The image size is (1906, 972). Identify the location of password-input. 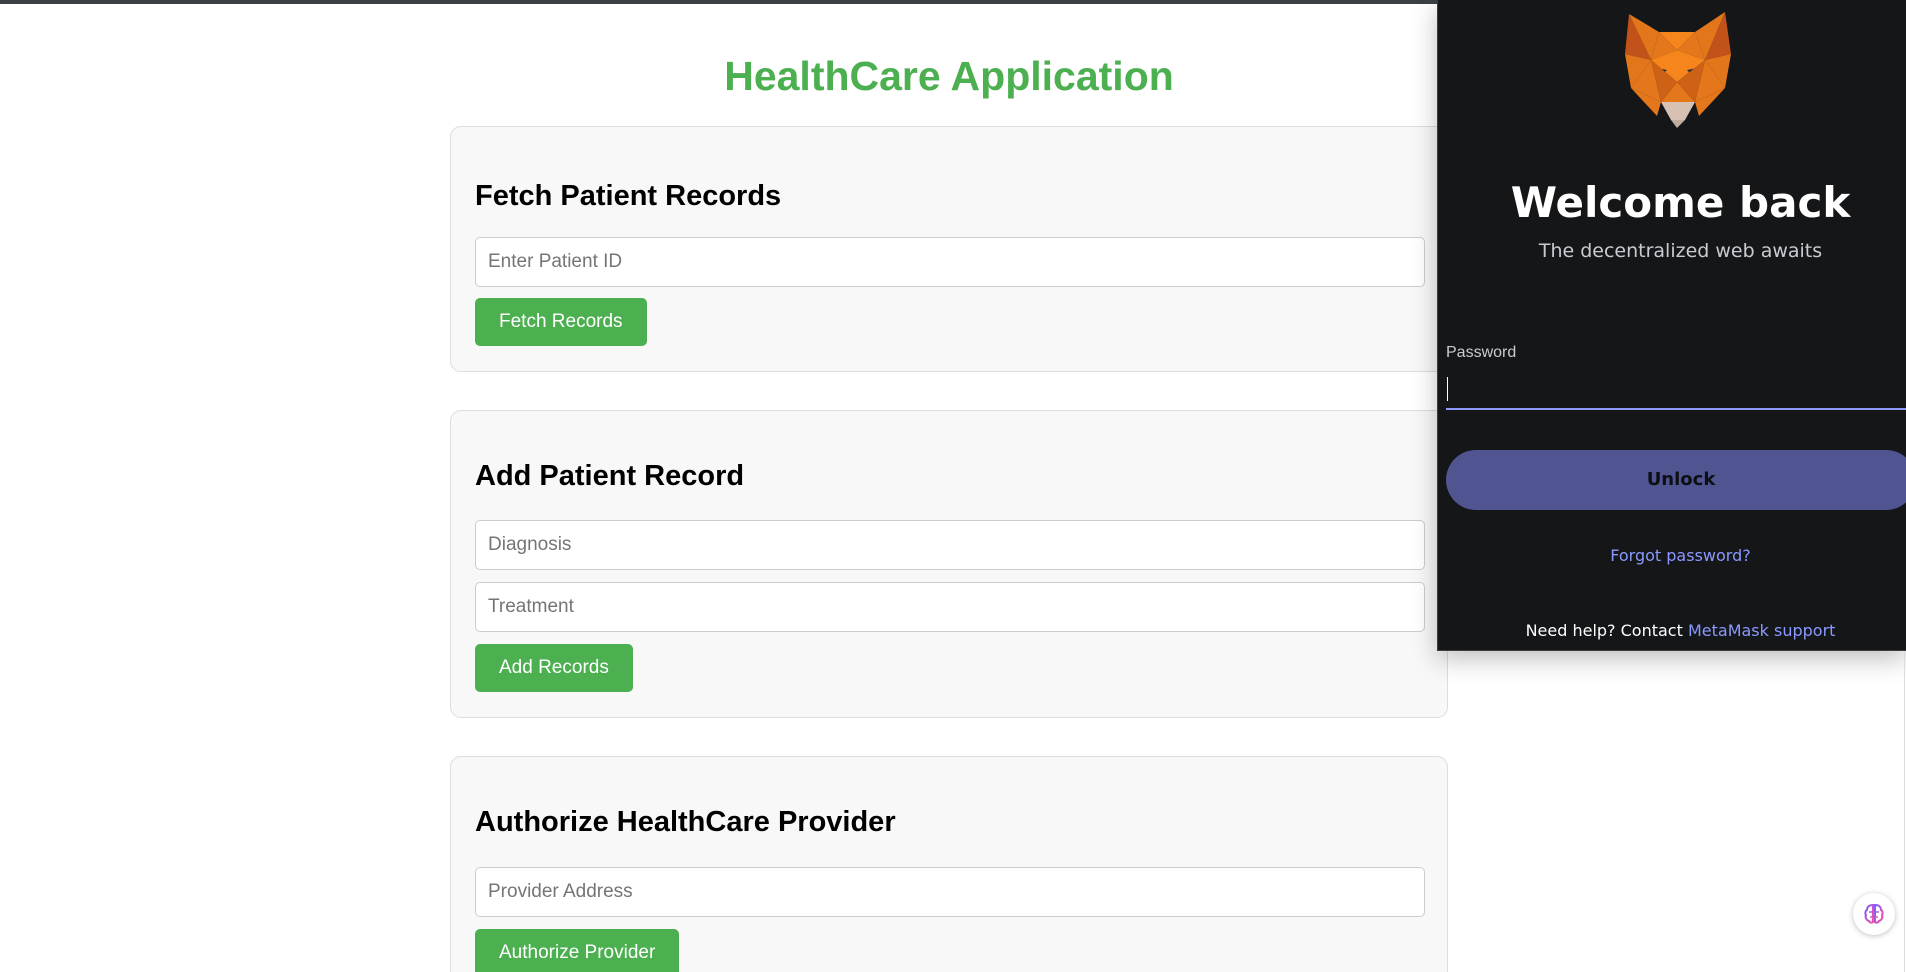
(1676, 391).